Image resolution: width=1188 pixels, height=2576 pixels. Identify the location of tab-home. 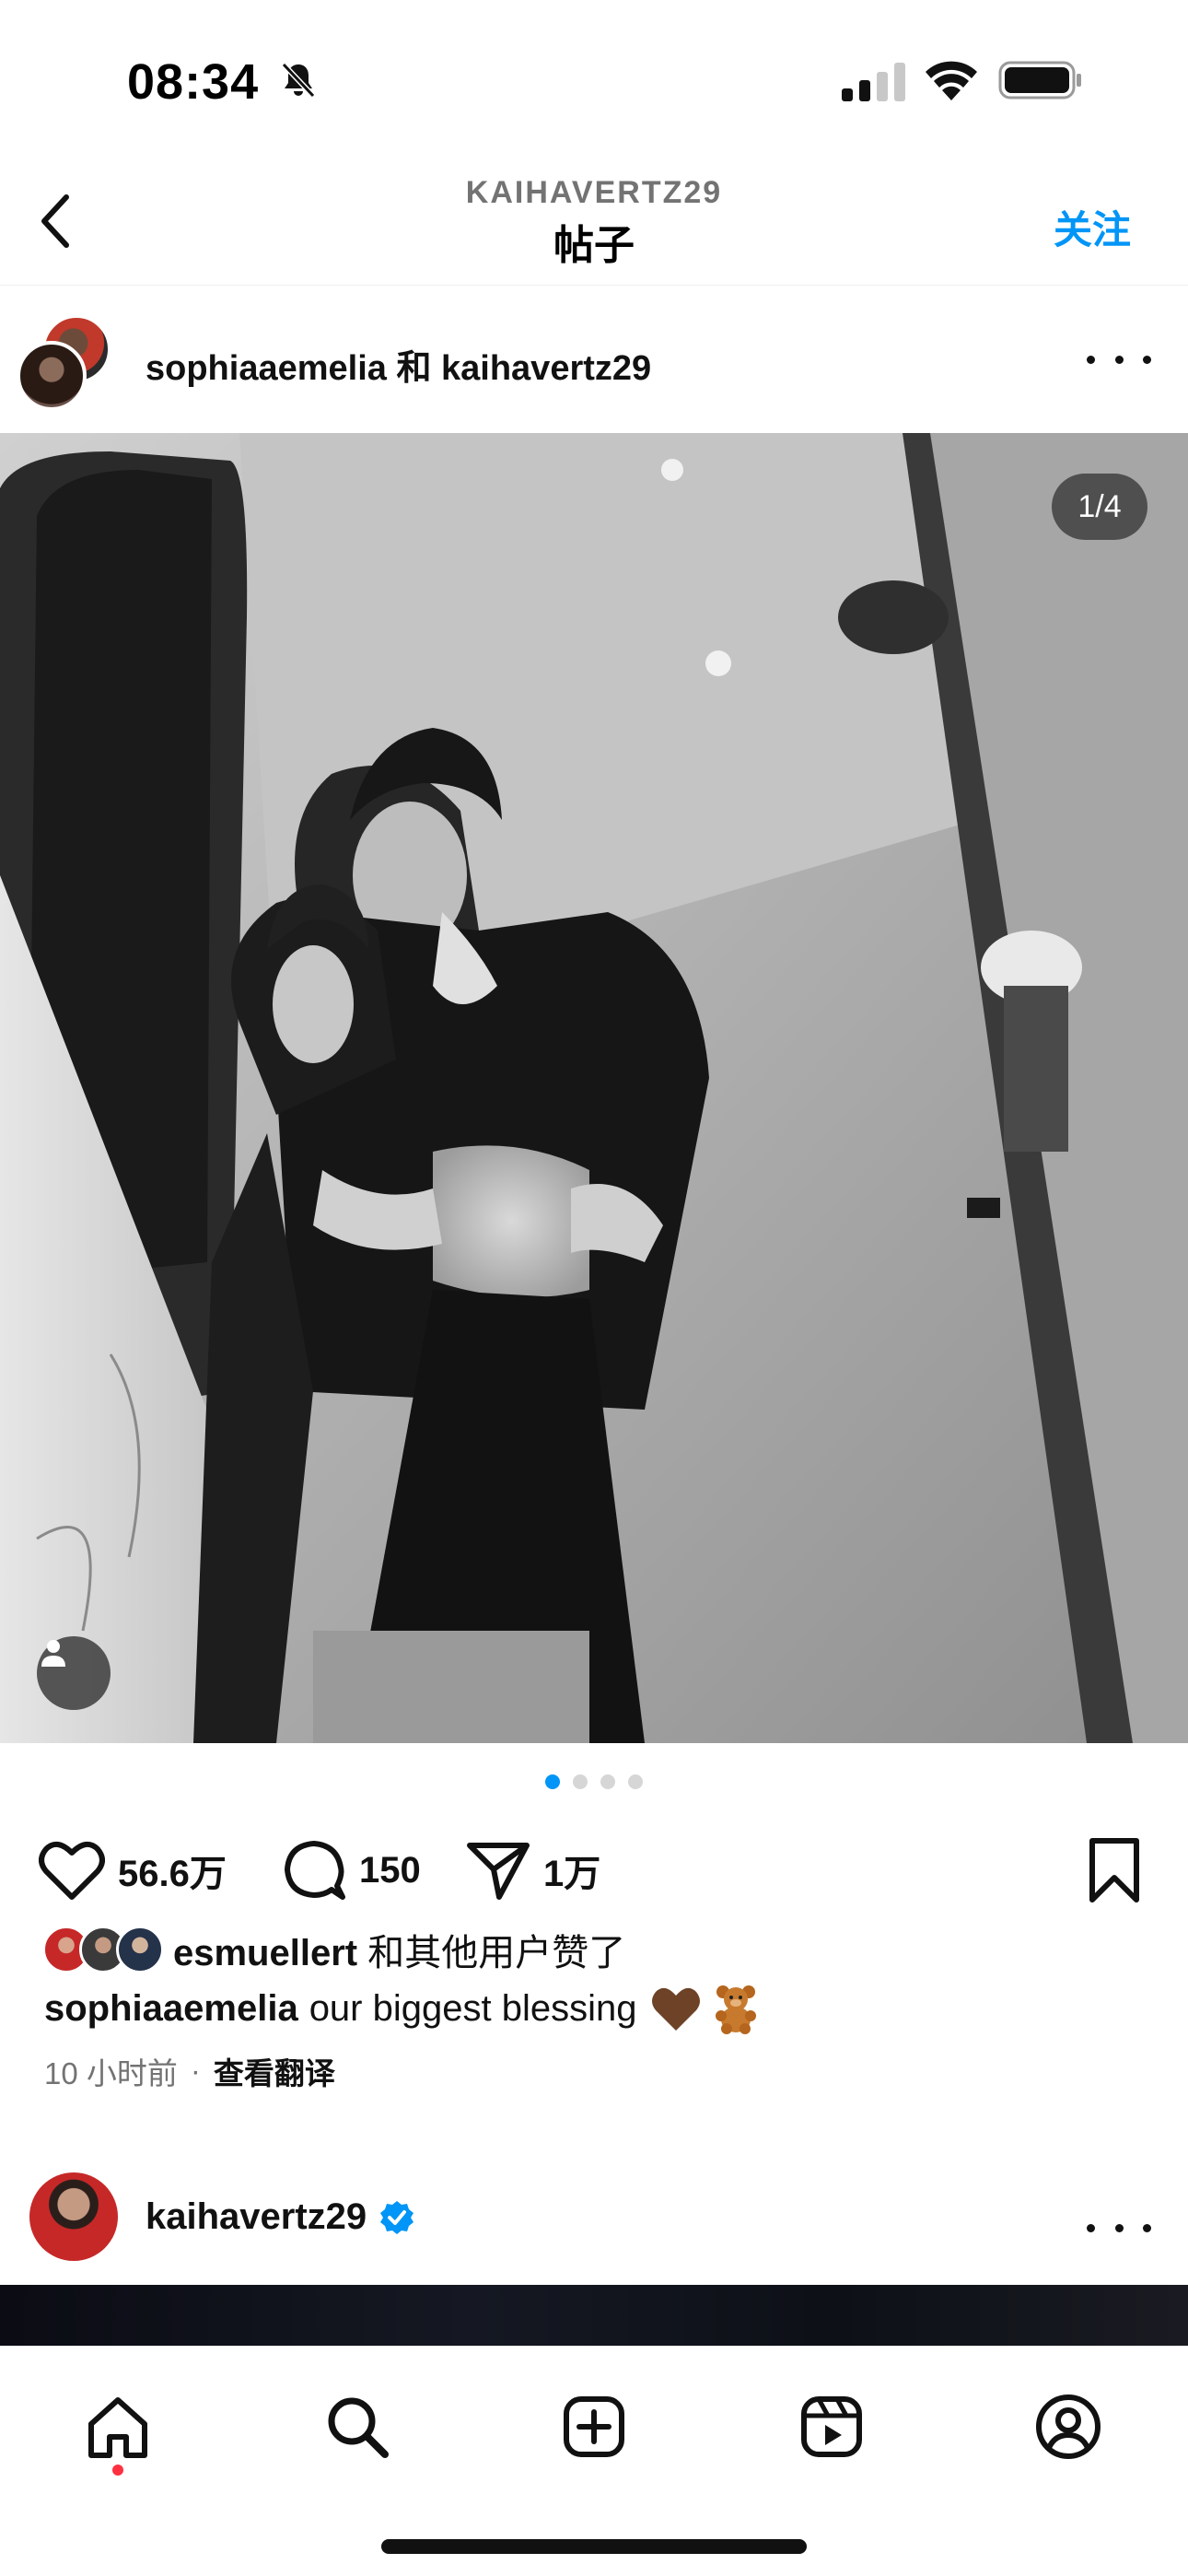
(117, 2426).